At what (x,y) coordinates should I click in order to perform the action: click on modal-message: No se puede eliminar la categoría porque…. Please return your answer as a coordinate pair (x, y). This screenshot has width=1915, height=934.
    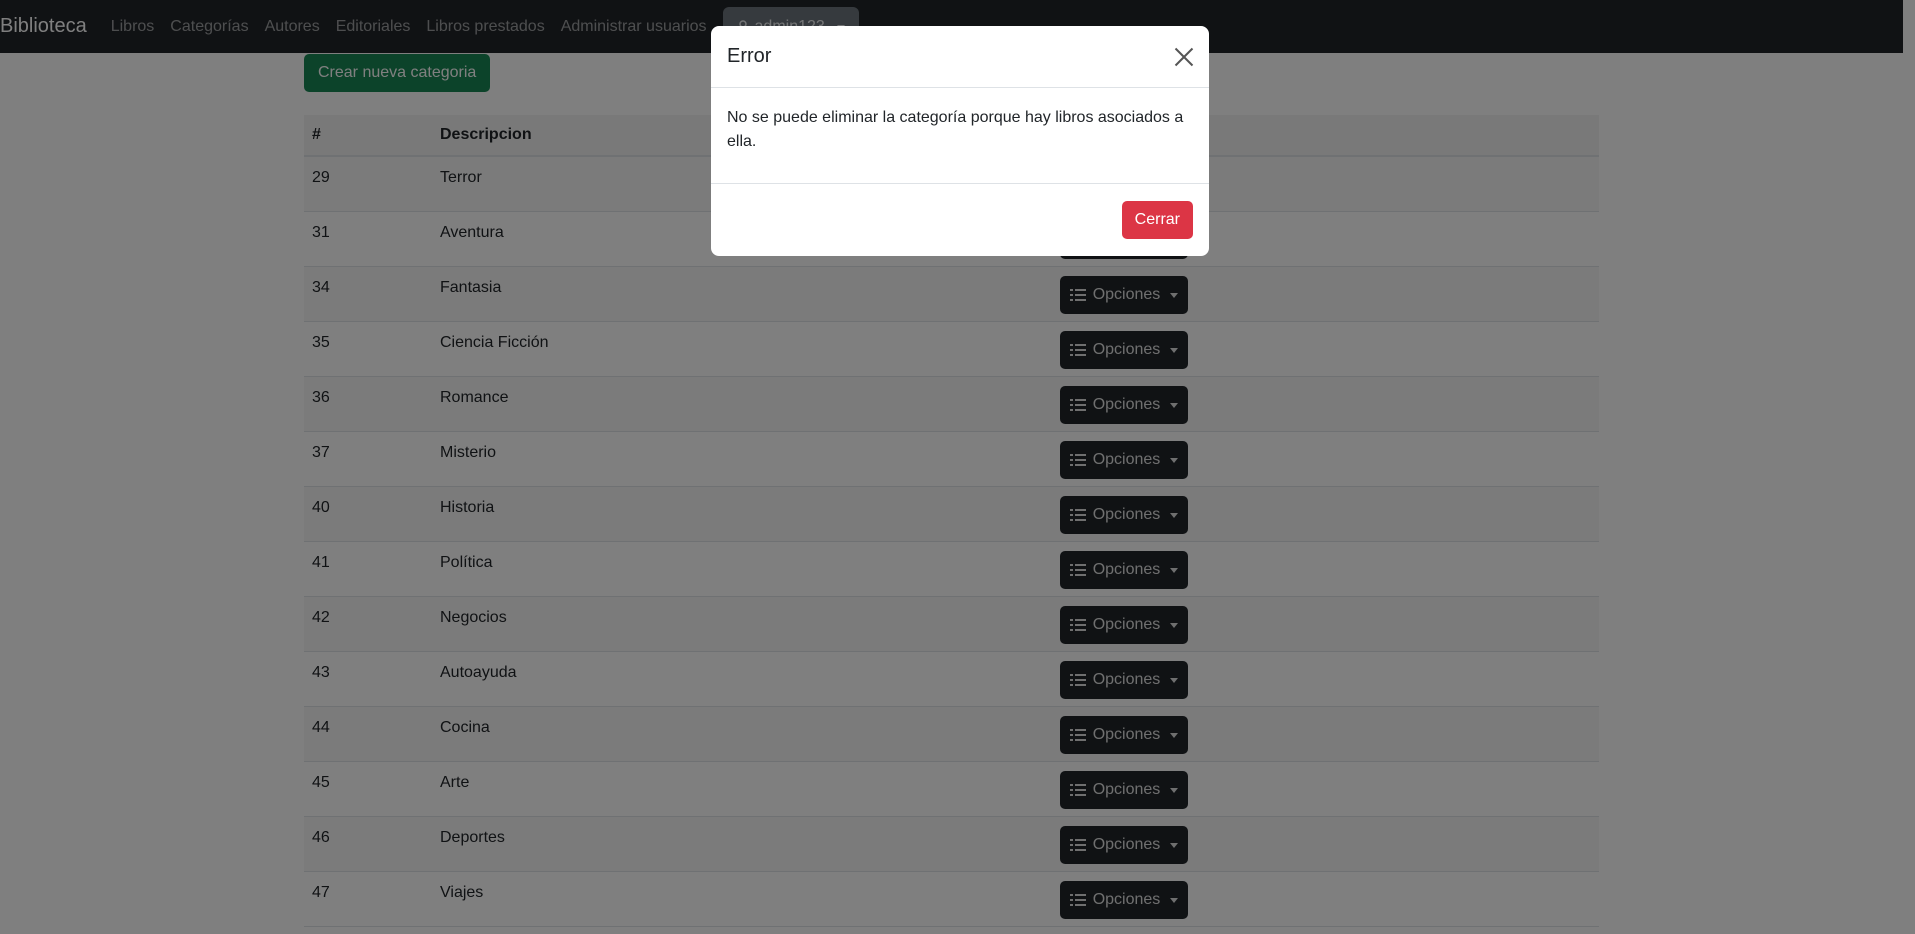
    Looking at the image, I should click on (955, 129).